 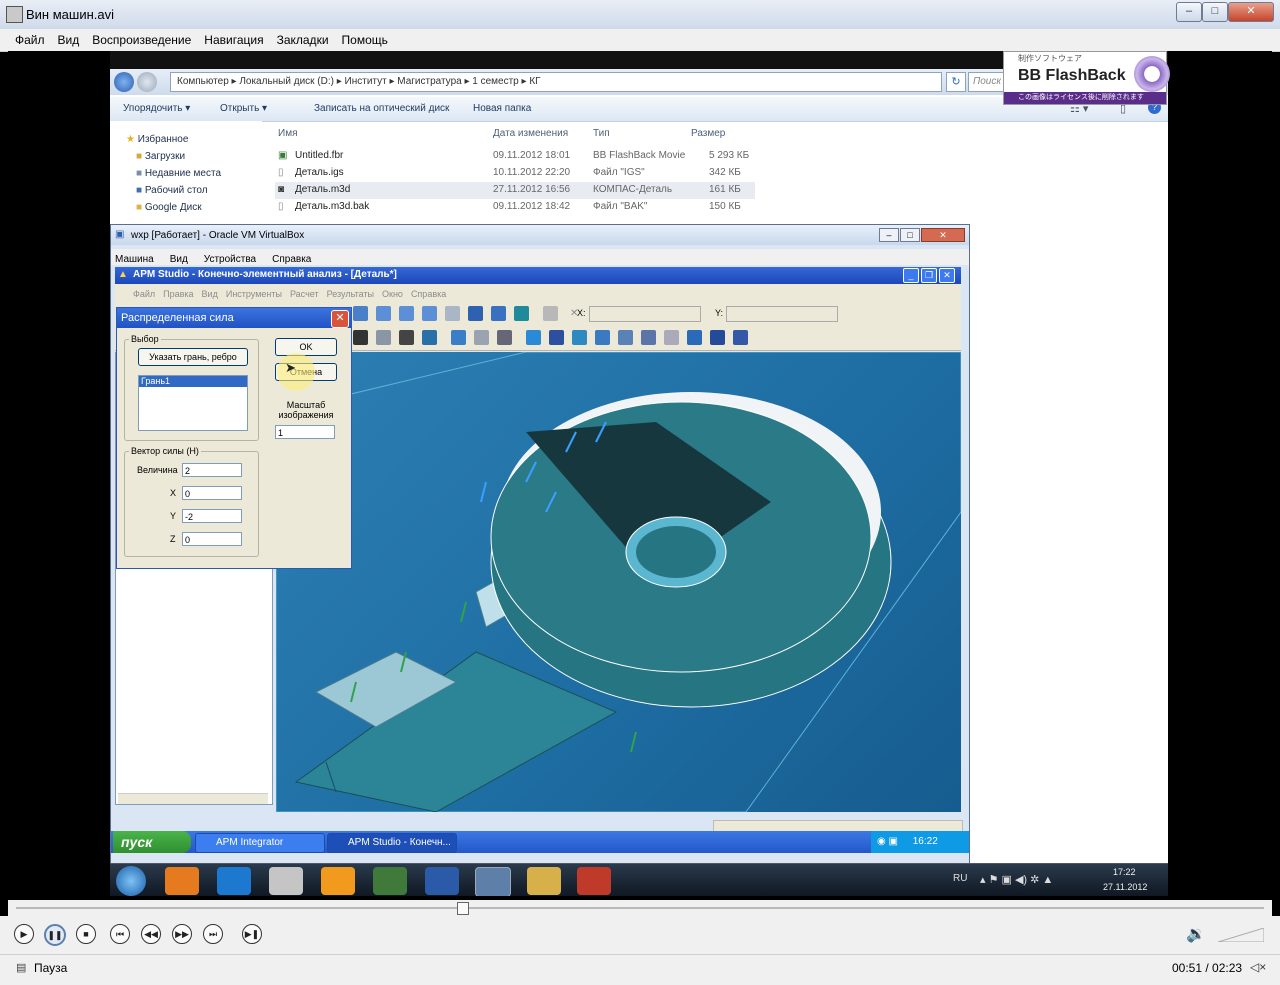 I want to click on copy-icon, so click(x=504, y=337).